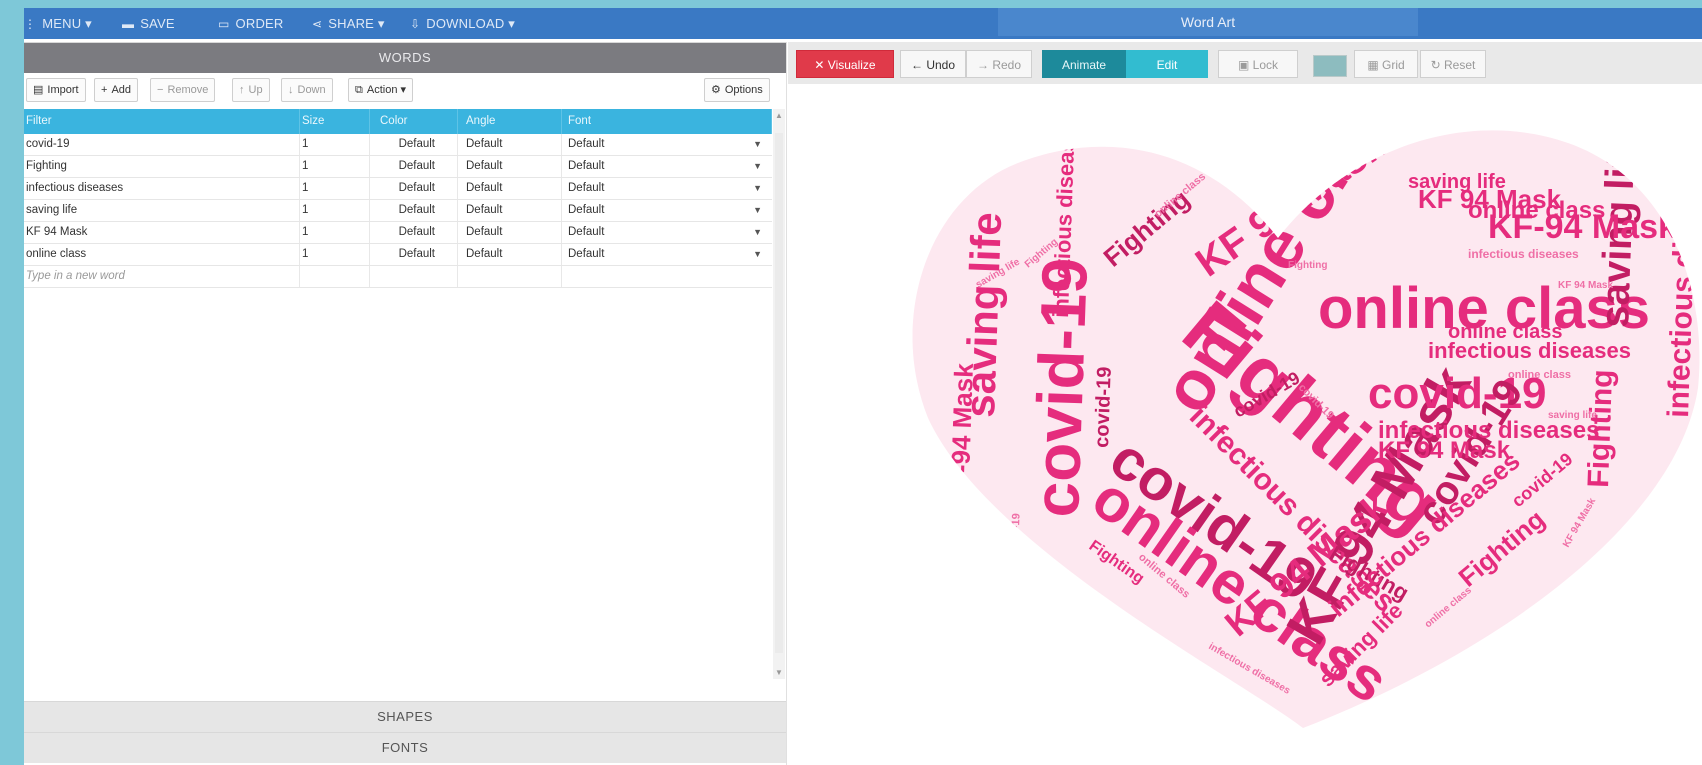  Describe the element at coordinates (1103, 407) in the screenshot. I see `art-word: covid-19` at that location.